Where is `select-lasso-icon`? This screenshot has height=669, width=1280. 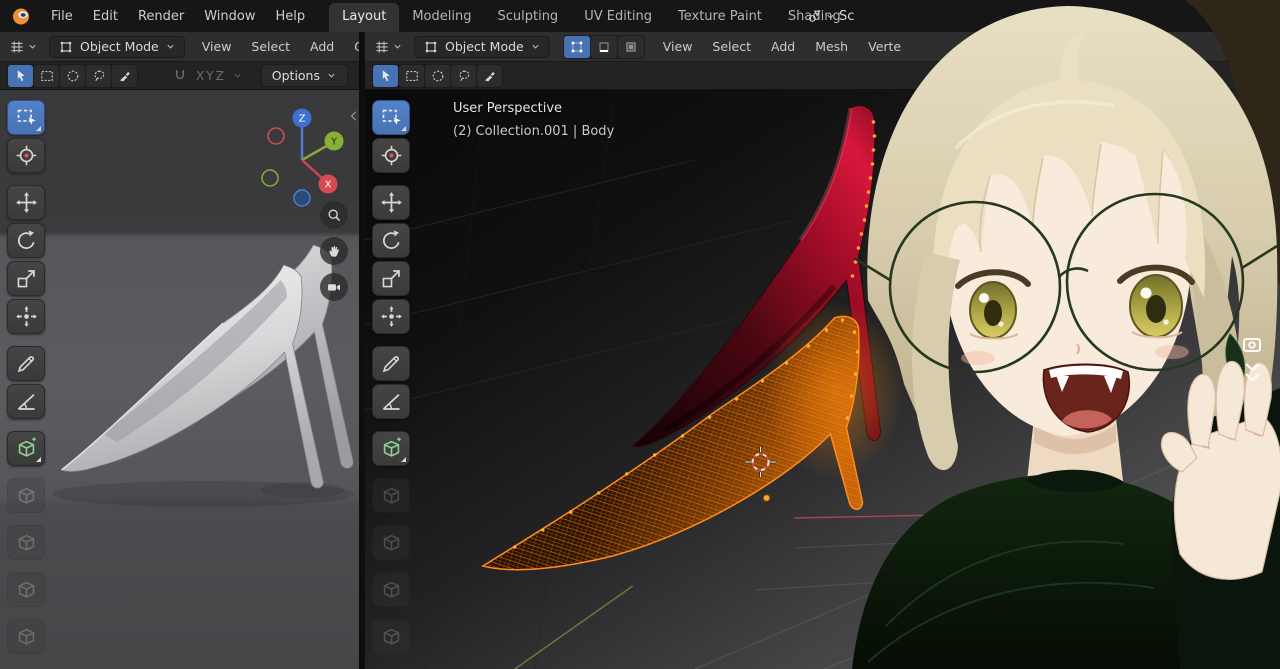
select-lasso-icon is located at coordinates (99, 76).